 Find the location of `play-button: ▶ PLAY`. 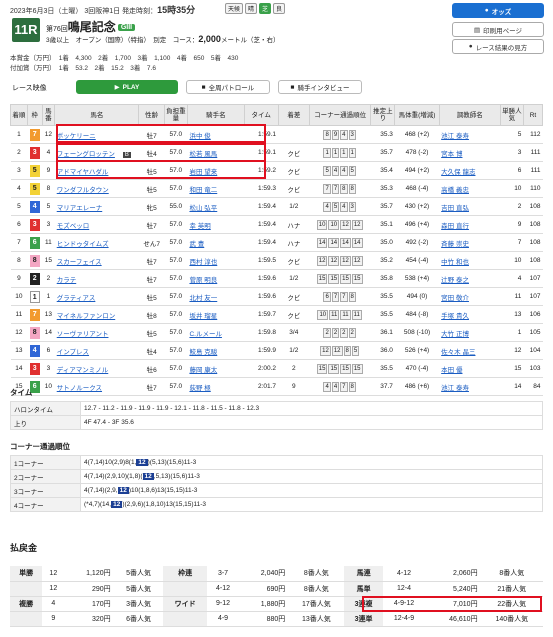

play-button: ▶ PLAY is located at coordinates (127, 87).